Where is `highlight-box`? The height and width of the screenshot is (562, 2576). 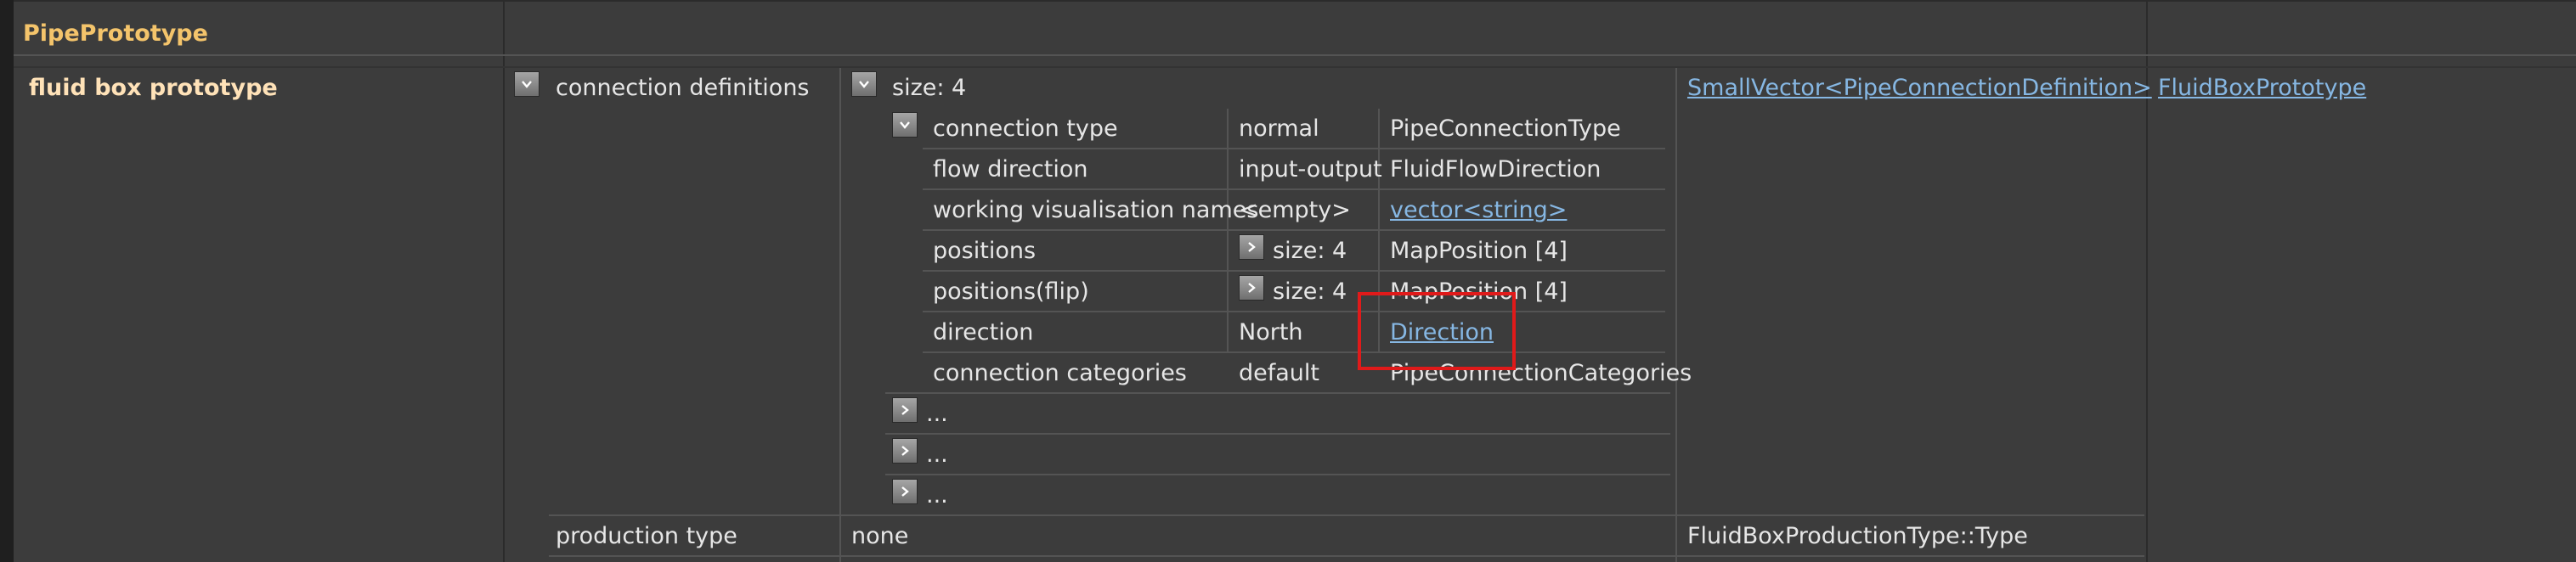
highlight-box is located at coordinates (1437, 331).